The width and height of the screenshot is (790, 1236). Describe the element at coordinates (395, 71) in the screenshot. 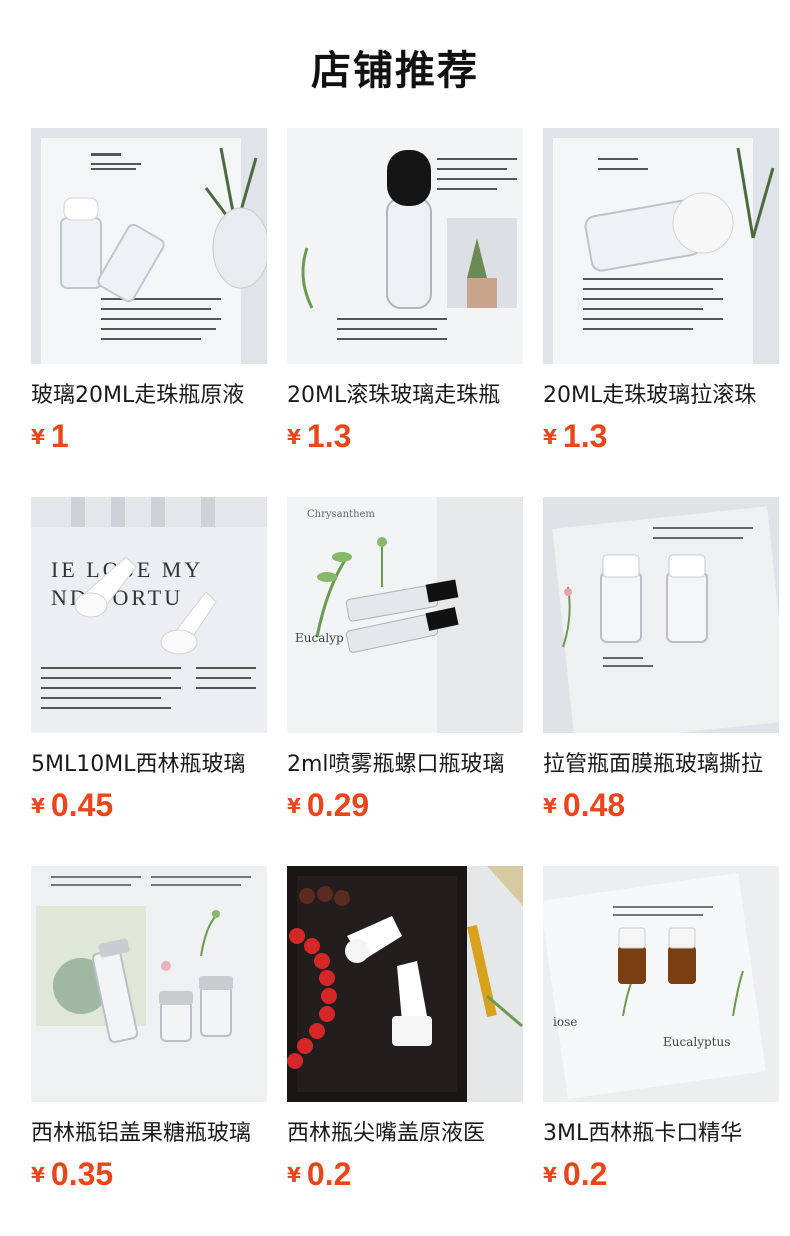

I see `page-title: 店铺推荐` at that location.